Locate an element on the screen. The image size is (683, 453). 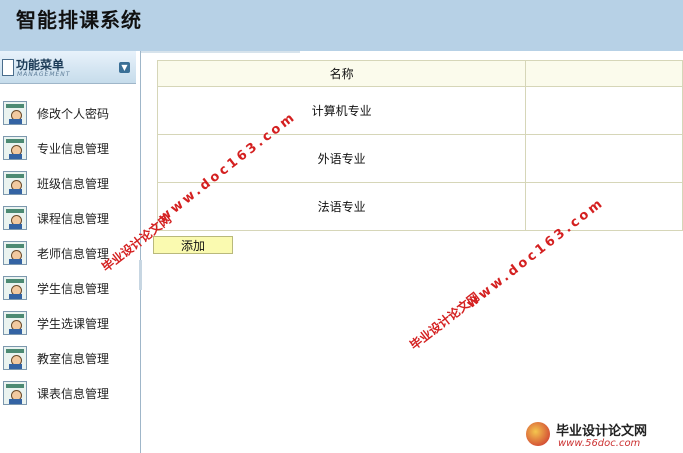
app-header: 智能排课系统 is located at coordinates (341, 25).